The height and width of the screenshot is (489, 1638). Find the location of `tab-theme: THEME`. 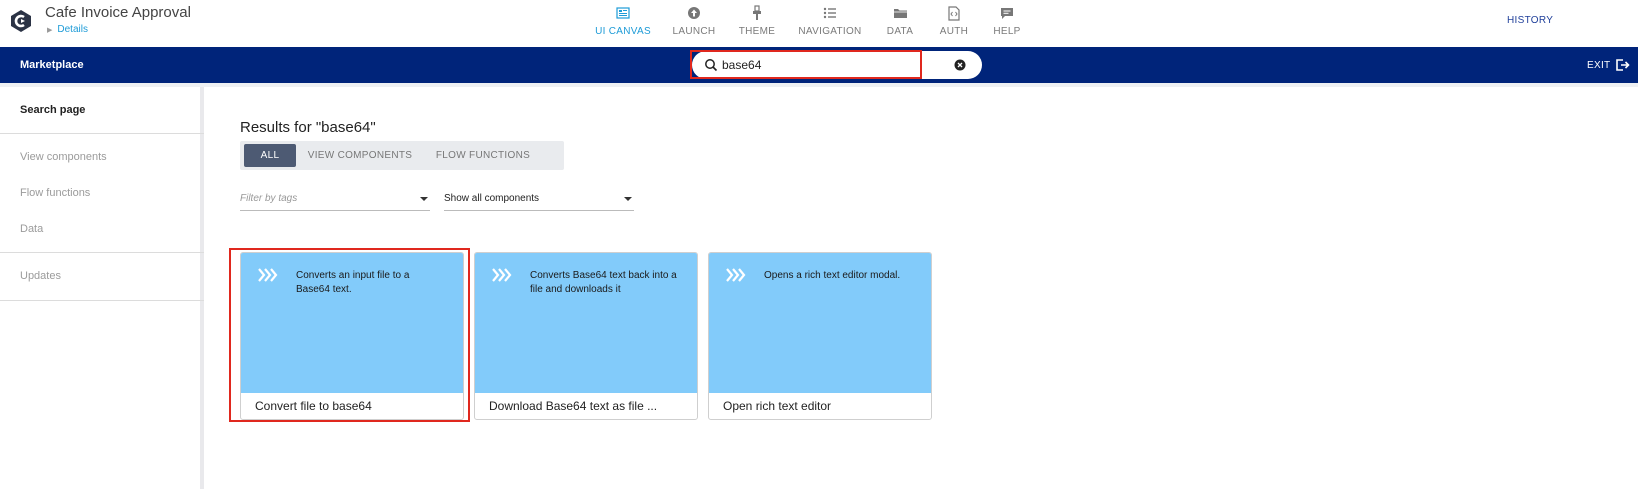

tab-theme: THEME is located at coordinates (757, 23).